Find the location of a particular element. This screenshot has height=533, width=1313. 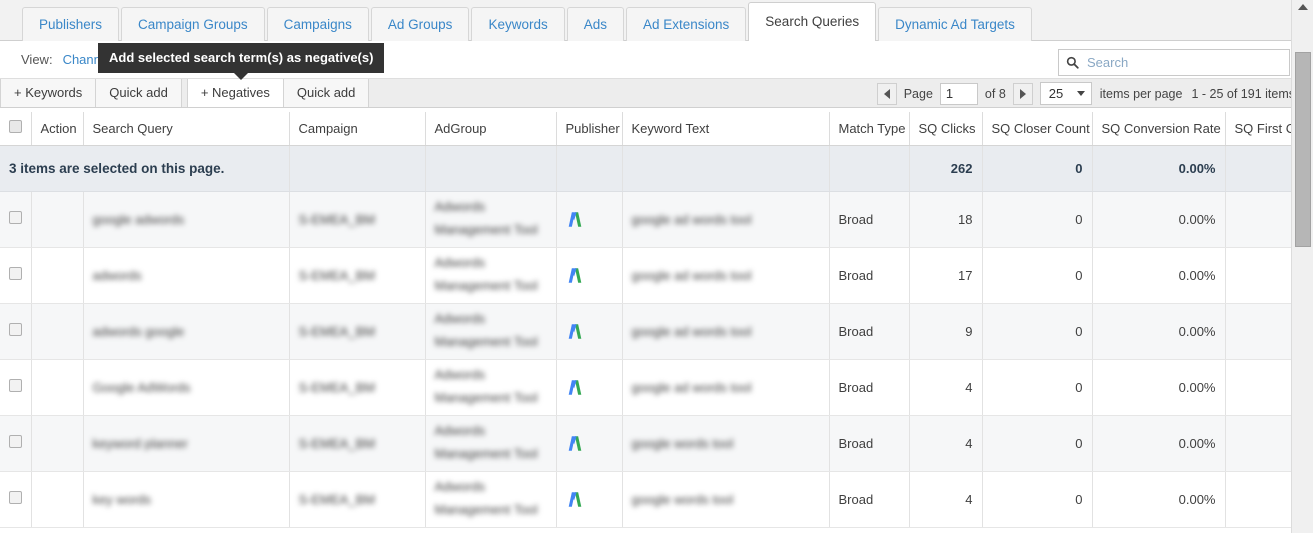

search-box is located at coordinates (1174, 62).